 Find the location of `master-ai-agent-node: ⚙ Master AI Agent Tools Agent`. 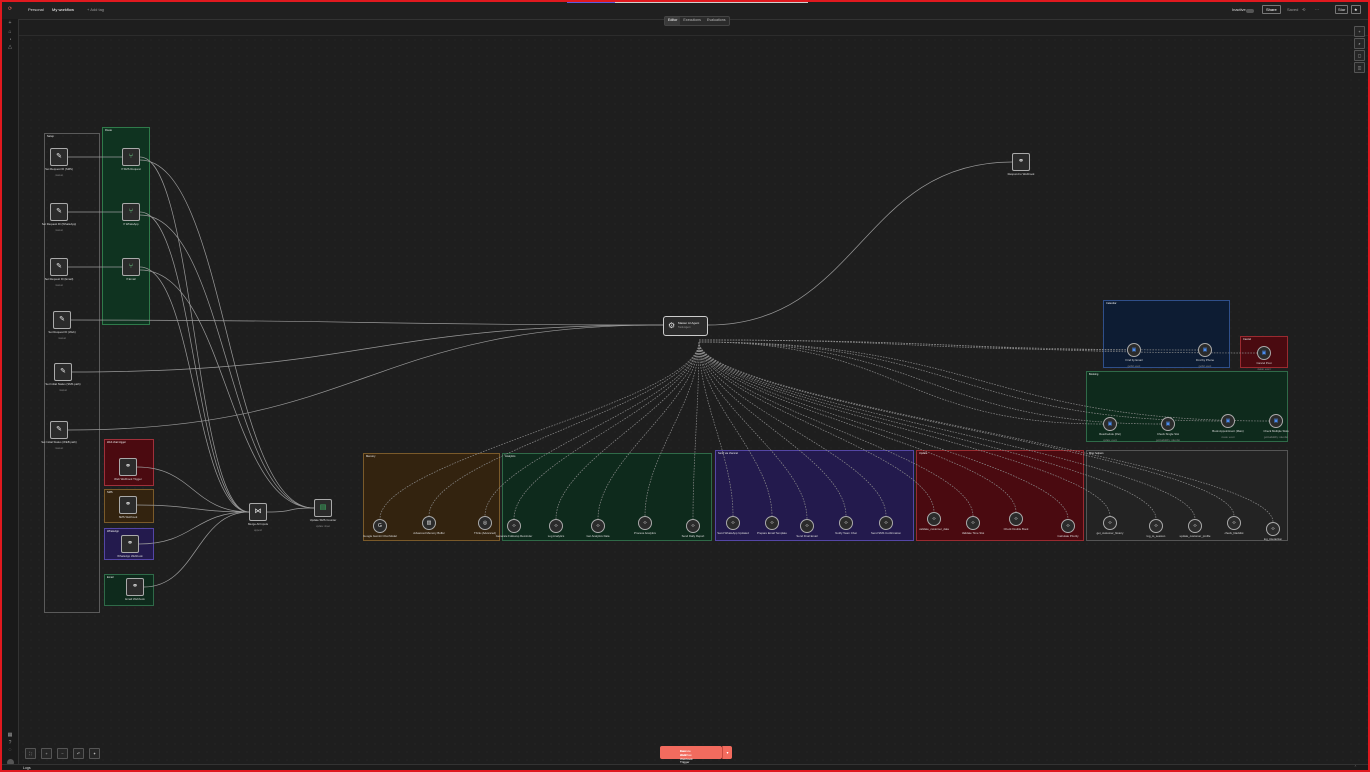

master-ai-agent-node: ⚙ Master AI Agent Tools Agent is located at coordinates (685, 326).